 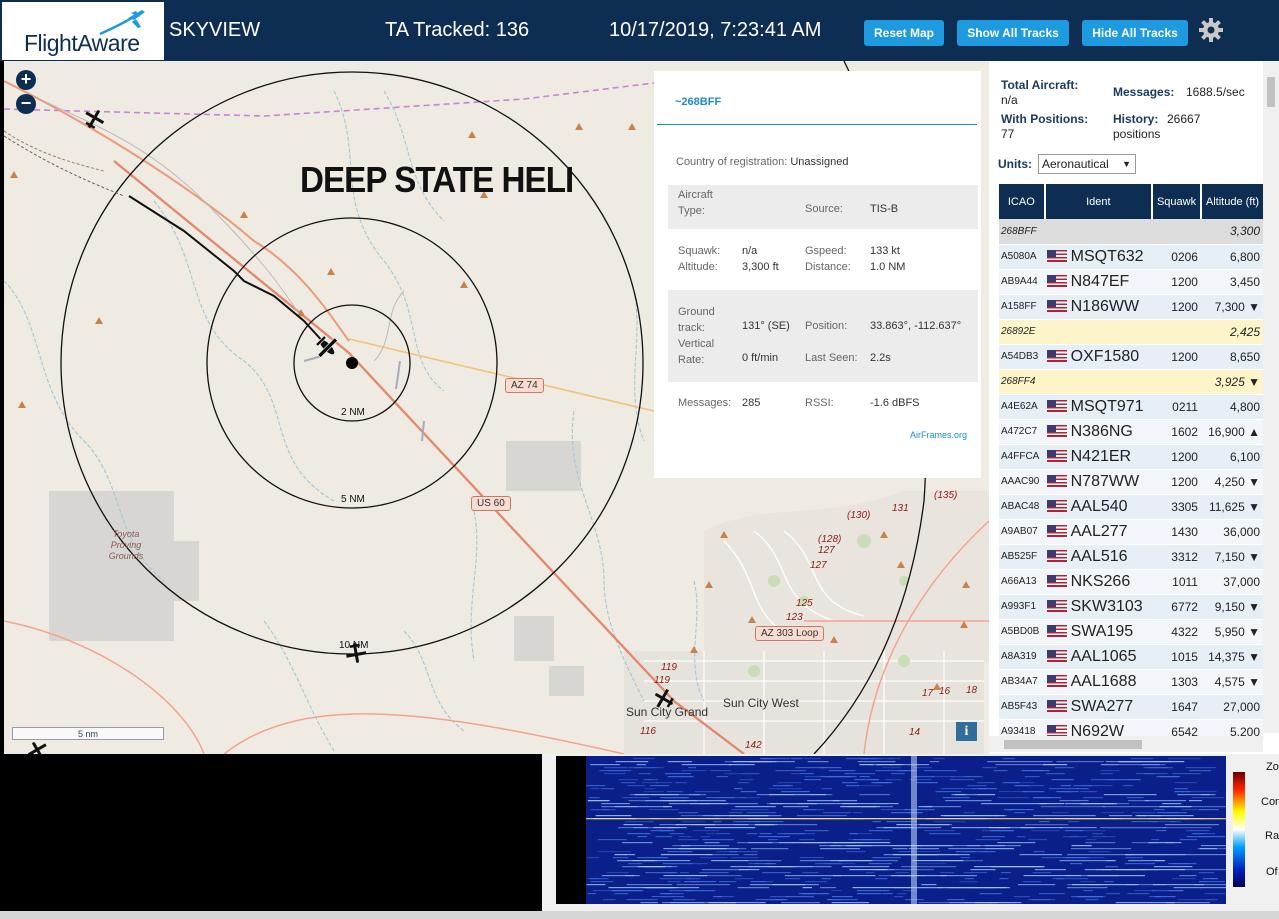 I want to click on table-row: AB5F43 SWA277 1647 27,000, so click(x=1131, y=707).